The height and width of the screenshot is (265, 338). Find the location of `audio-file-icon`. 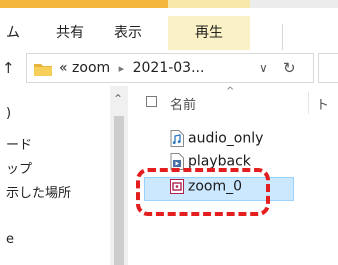

audio-file-icon is located at coordinates (177, 138).